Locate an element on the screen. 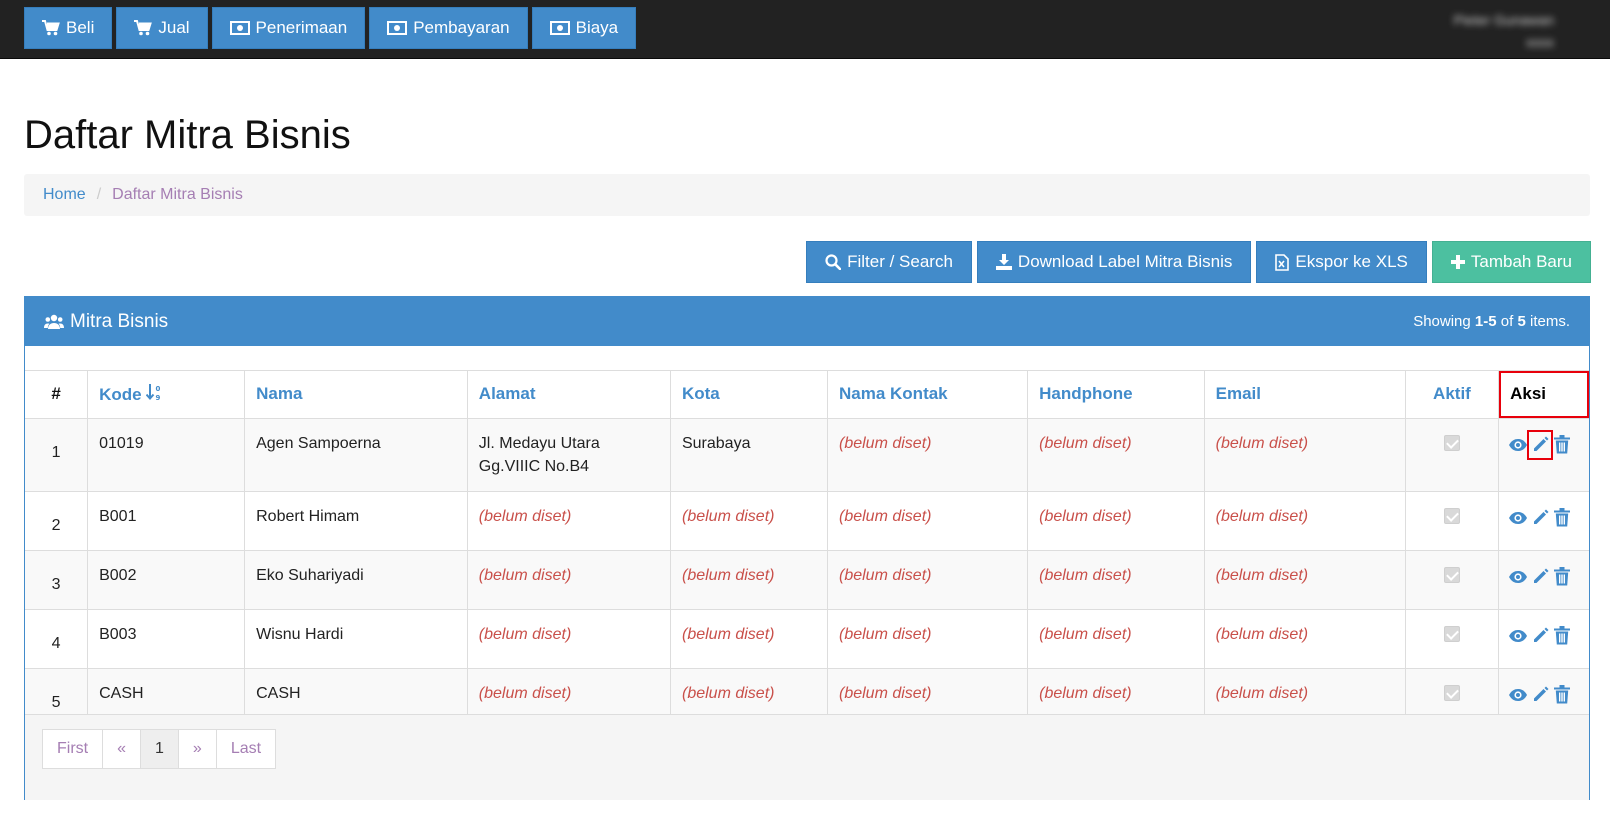  filter-search-button: Filter / Search is located at coordinates (889, 262).